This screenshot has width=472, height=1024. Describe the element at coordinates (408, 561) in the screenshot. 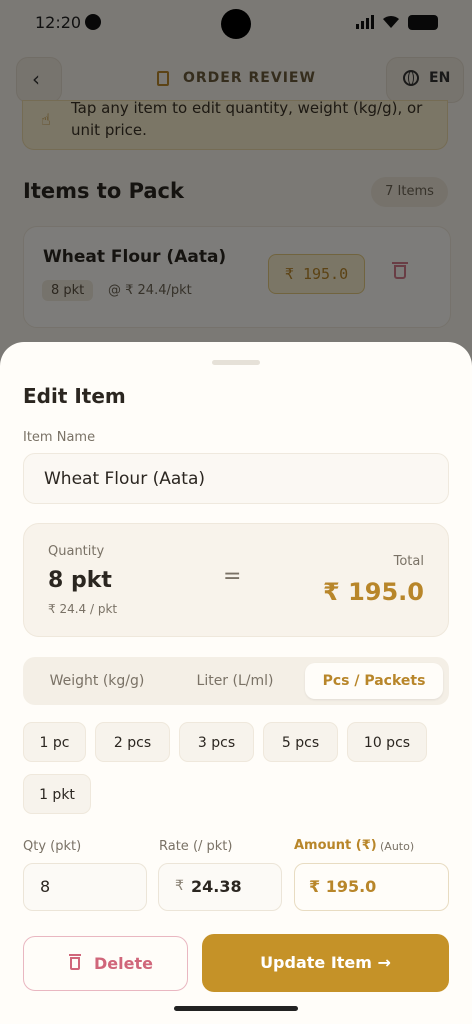

I see `total-label: Total` at that location.